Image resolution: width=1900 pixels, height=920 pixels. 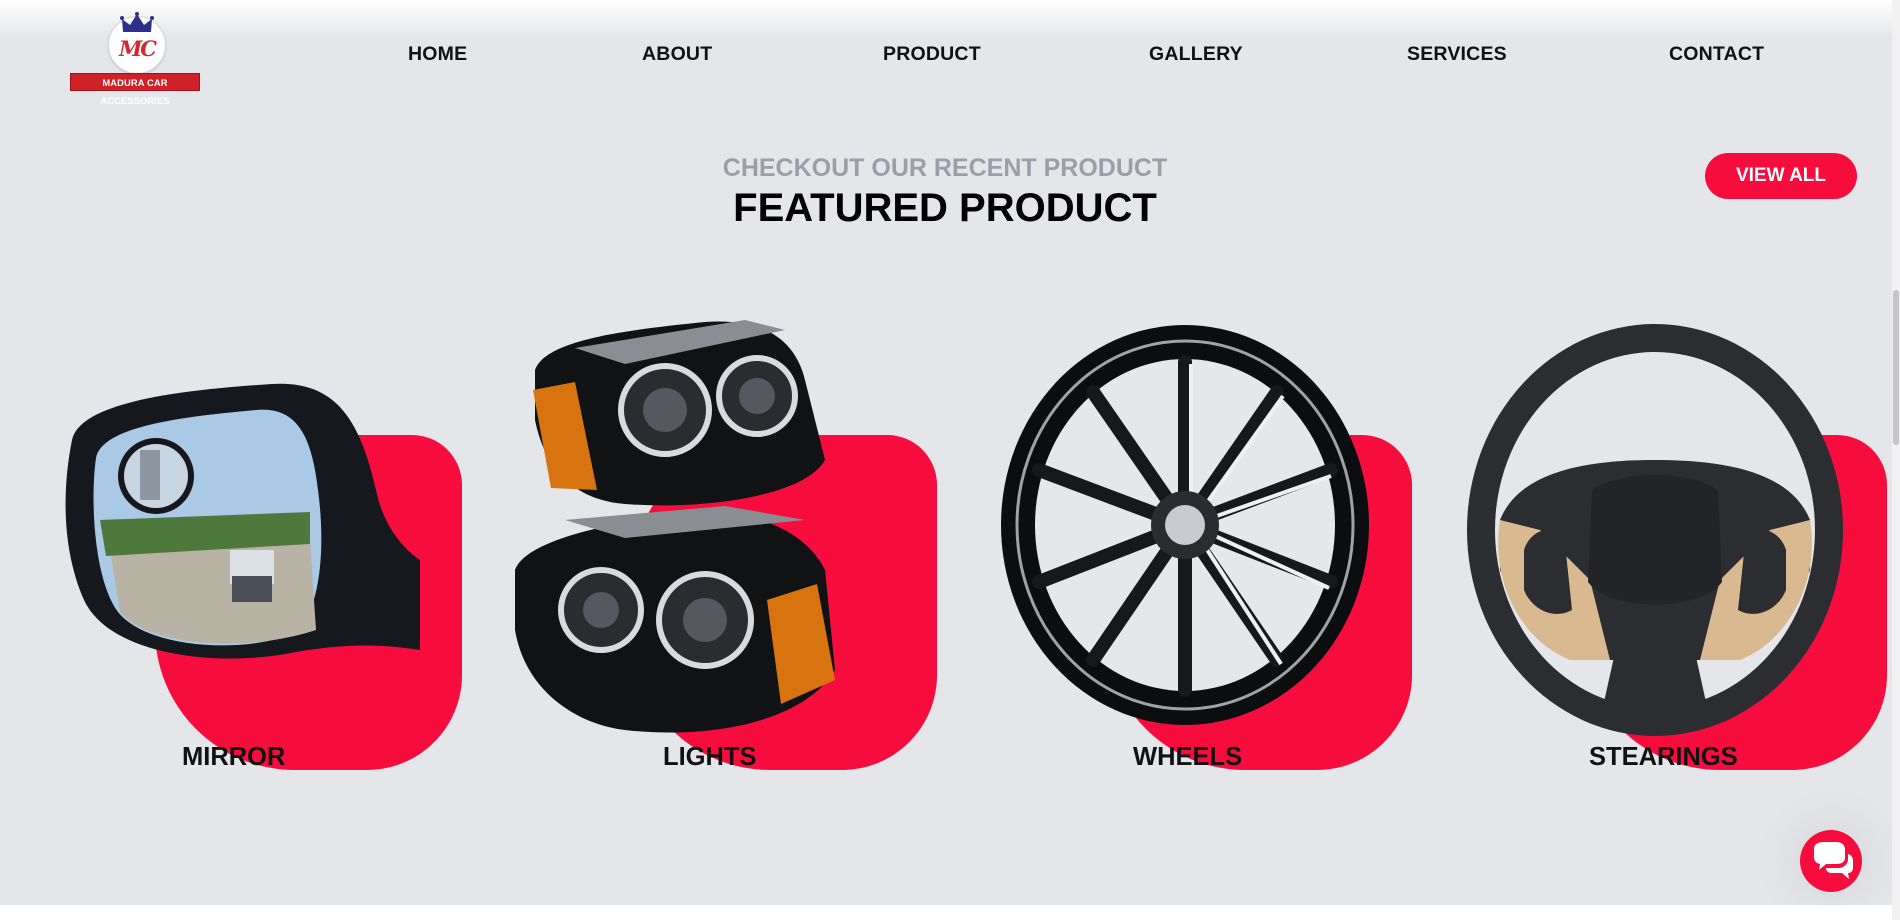 I want to click on nav-gallery: GALLERY, so click(x=1196, y=54).